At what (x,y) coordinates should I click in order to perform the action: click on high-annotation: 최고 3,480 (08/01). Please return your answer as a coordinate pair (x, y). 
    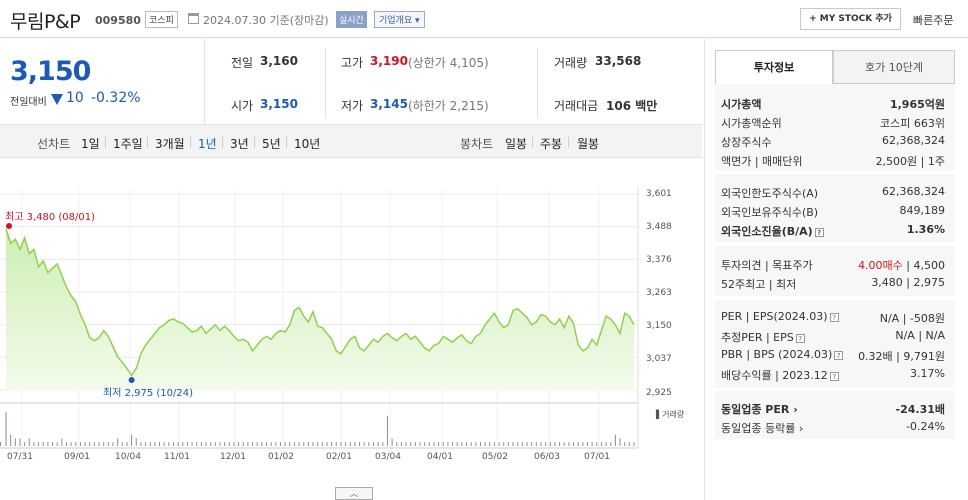
    Looking at the image, I should click on (50, 217).